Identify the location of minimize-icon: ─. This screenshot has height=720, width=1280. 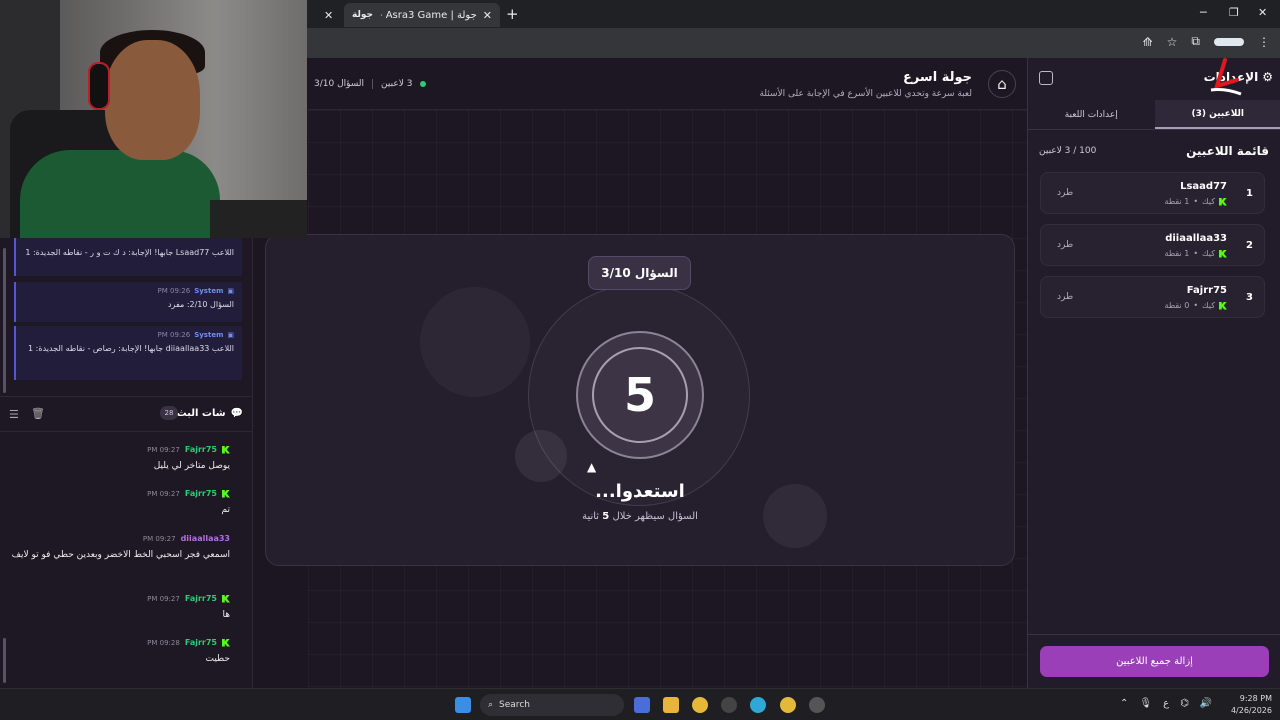
(1203, 12).